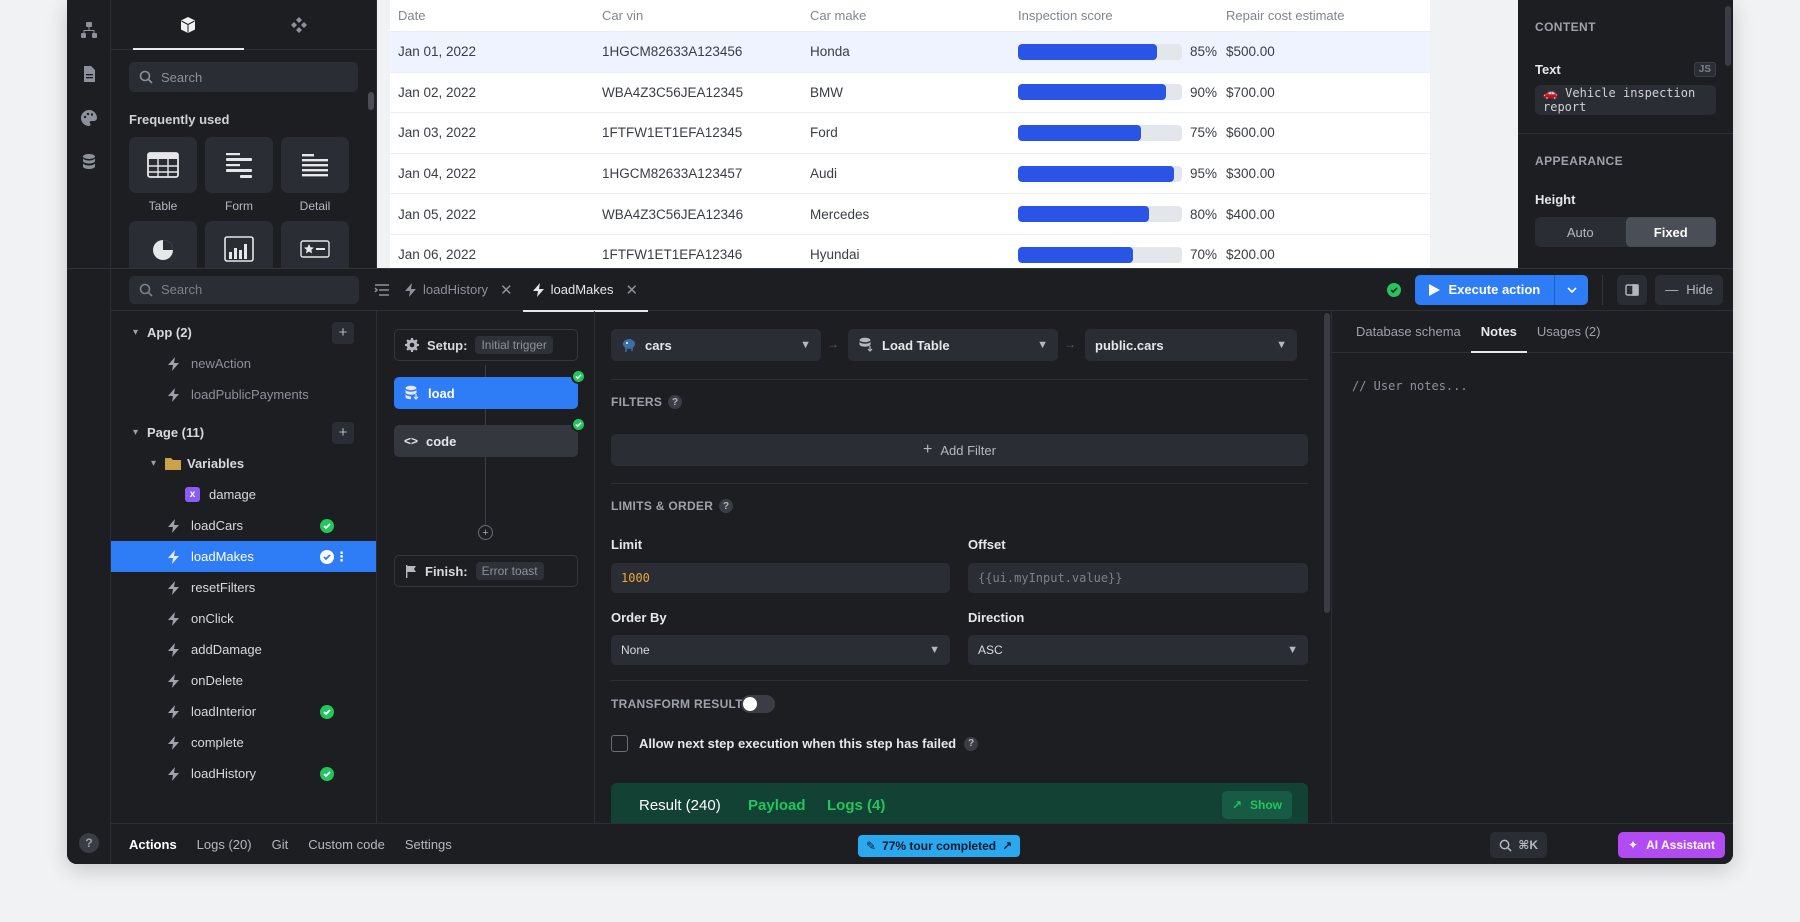 Image resolution: width=1800 pixels, height=922 pixels. What do you see at coordinates (490, 389) in the screenshot?
I see `load-step: load` at bounding box center [490, 389].